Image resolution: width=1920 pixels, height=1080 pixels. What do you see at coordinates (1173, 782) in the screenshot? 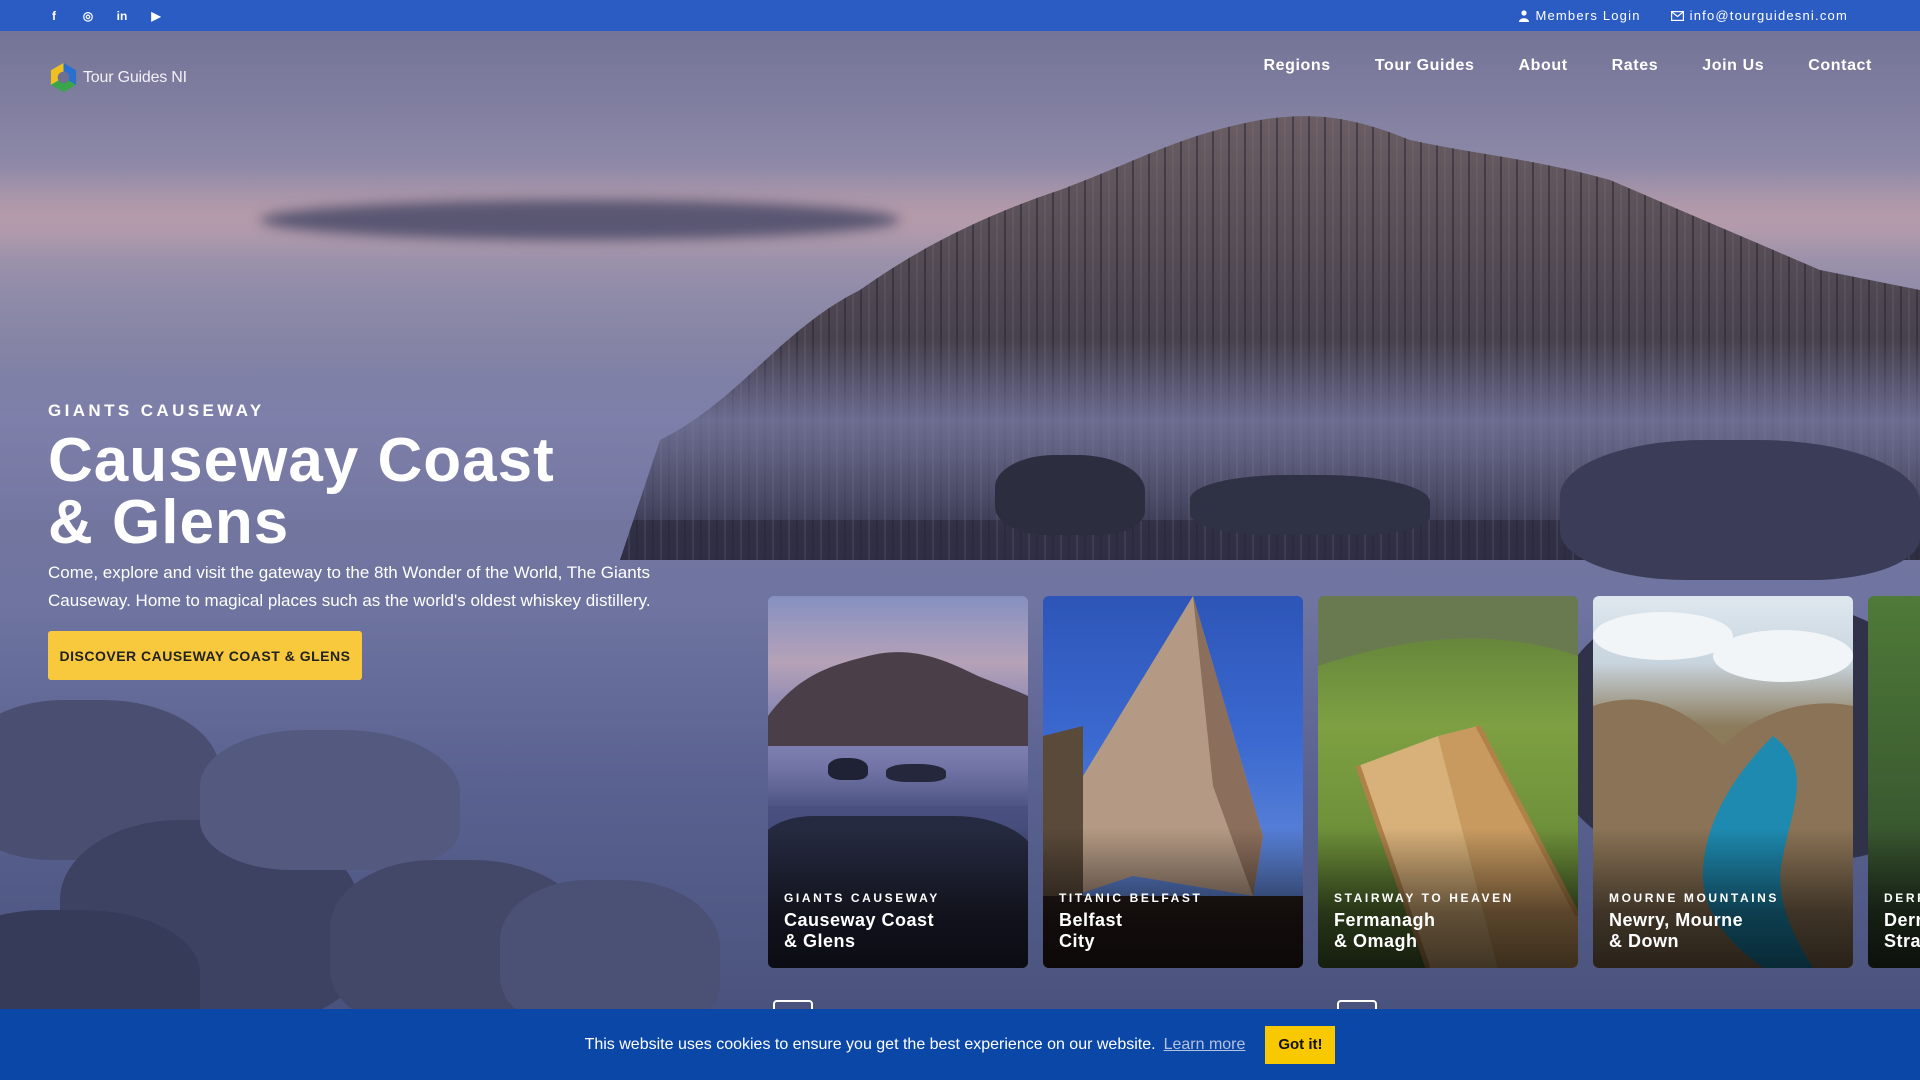
I see `region-card-belfast: TITANIC BELFAST Belfast City` at bounding box center [1173, 782].